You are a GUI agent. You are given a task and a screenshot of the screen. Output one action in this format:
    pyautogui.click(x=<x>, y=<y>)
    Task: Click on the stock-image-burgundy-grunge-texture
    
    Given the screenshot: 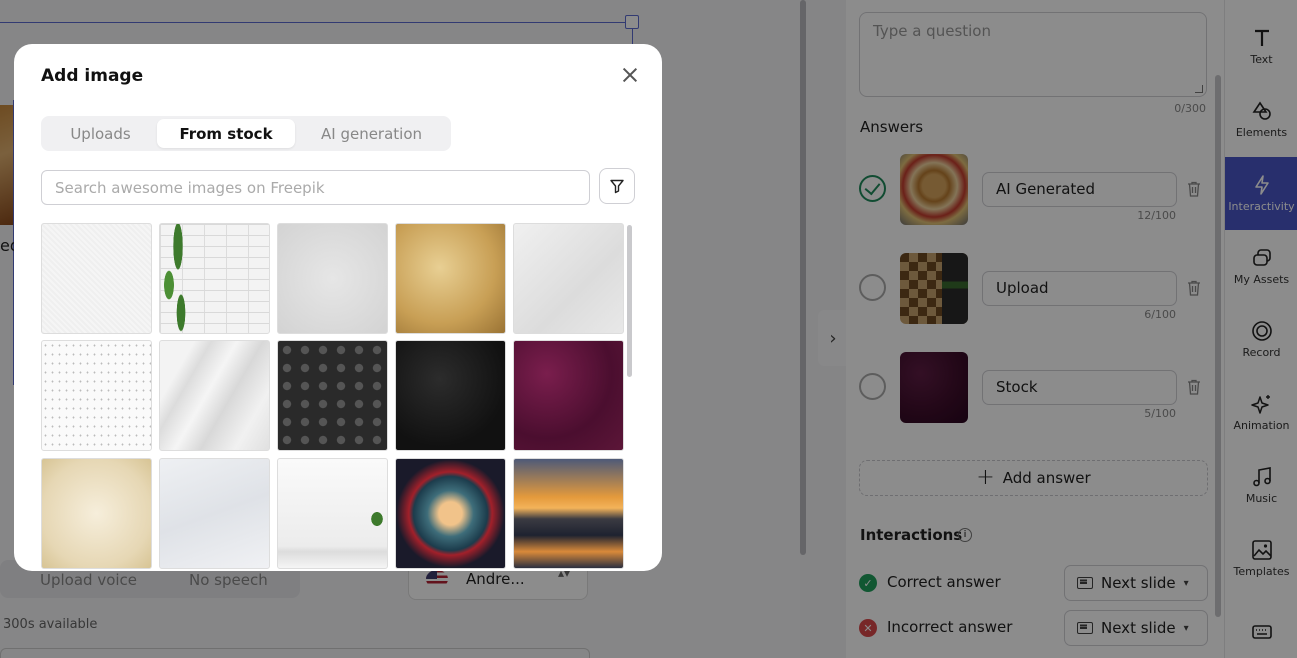 What is the action you would take?
    pyautogui.click(x=568, y=395)
    